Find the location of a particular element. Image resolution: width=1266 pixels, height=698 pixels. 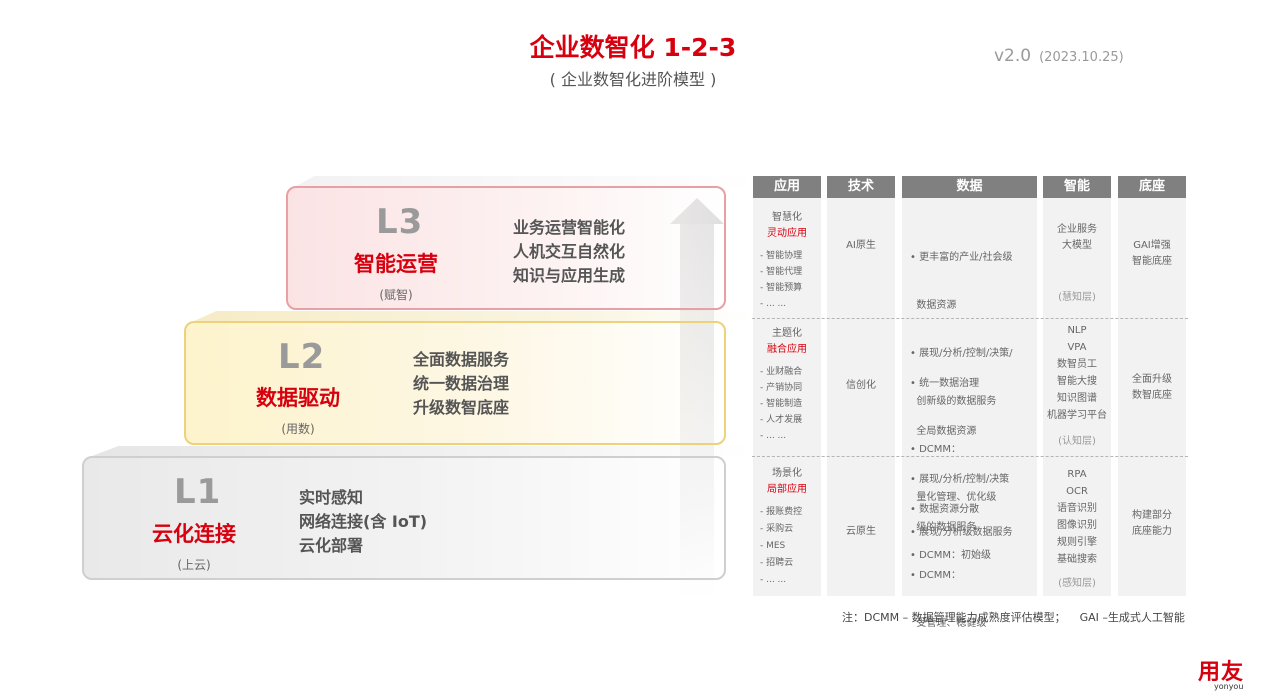

table-cell-base-l1: 构建部分 底座能力 is located at coordinates (1152, 524).